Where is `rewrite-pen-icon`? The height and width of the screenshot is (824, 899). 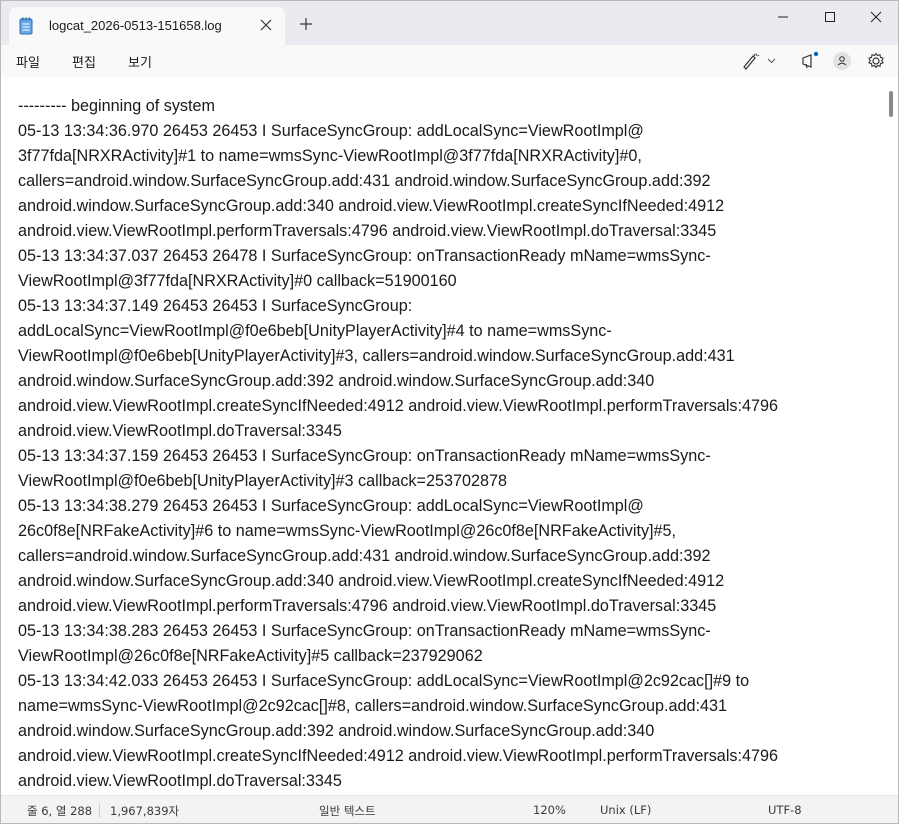 rewrite-pen-icon is located at coordinates (759, 61).